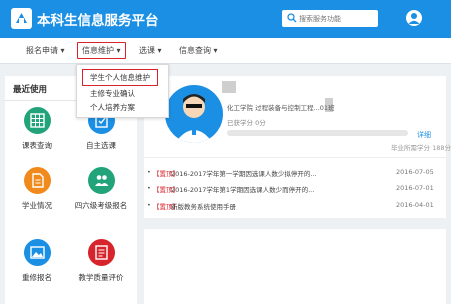  What do you see at coordinates (37, 252) in the screenshot?
I see `image-icon` at bounding box center [37, 252].